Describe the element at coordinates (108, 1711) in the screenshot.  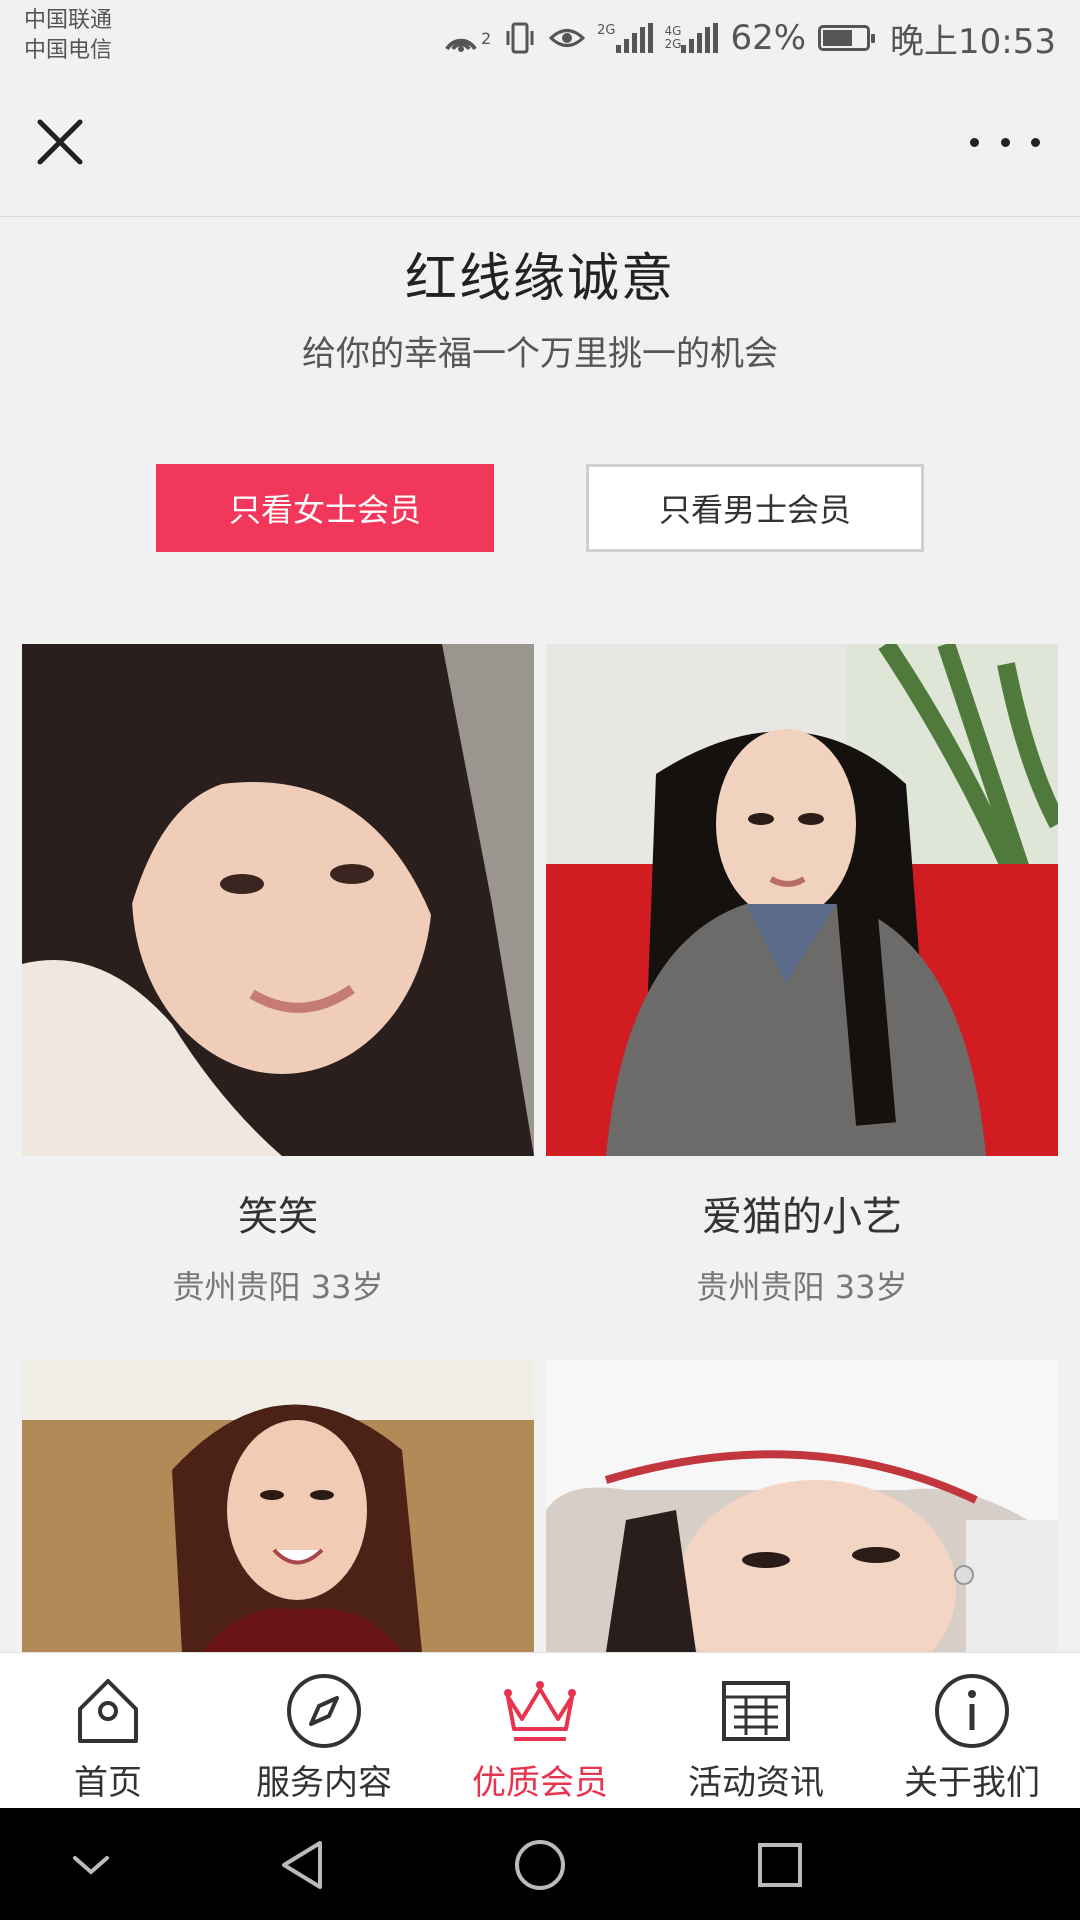
I see `home-icon` at that location.